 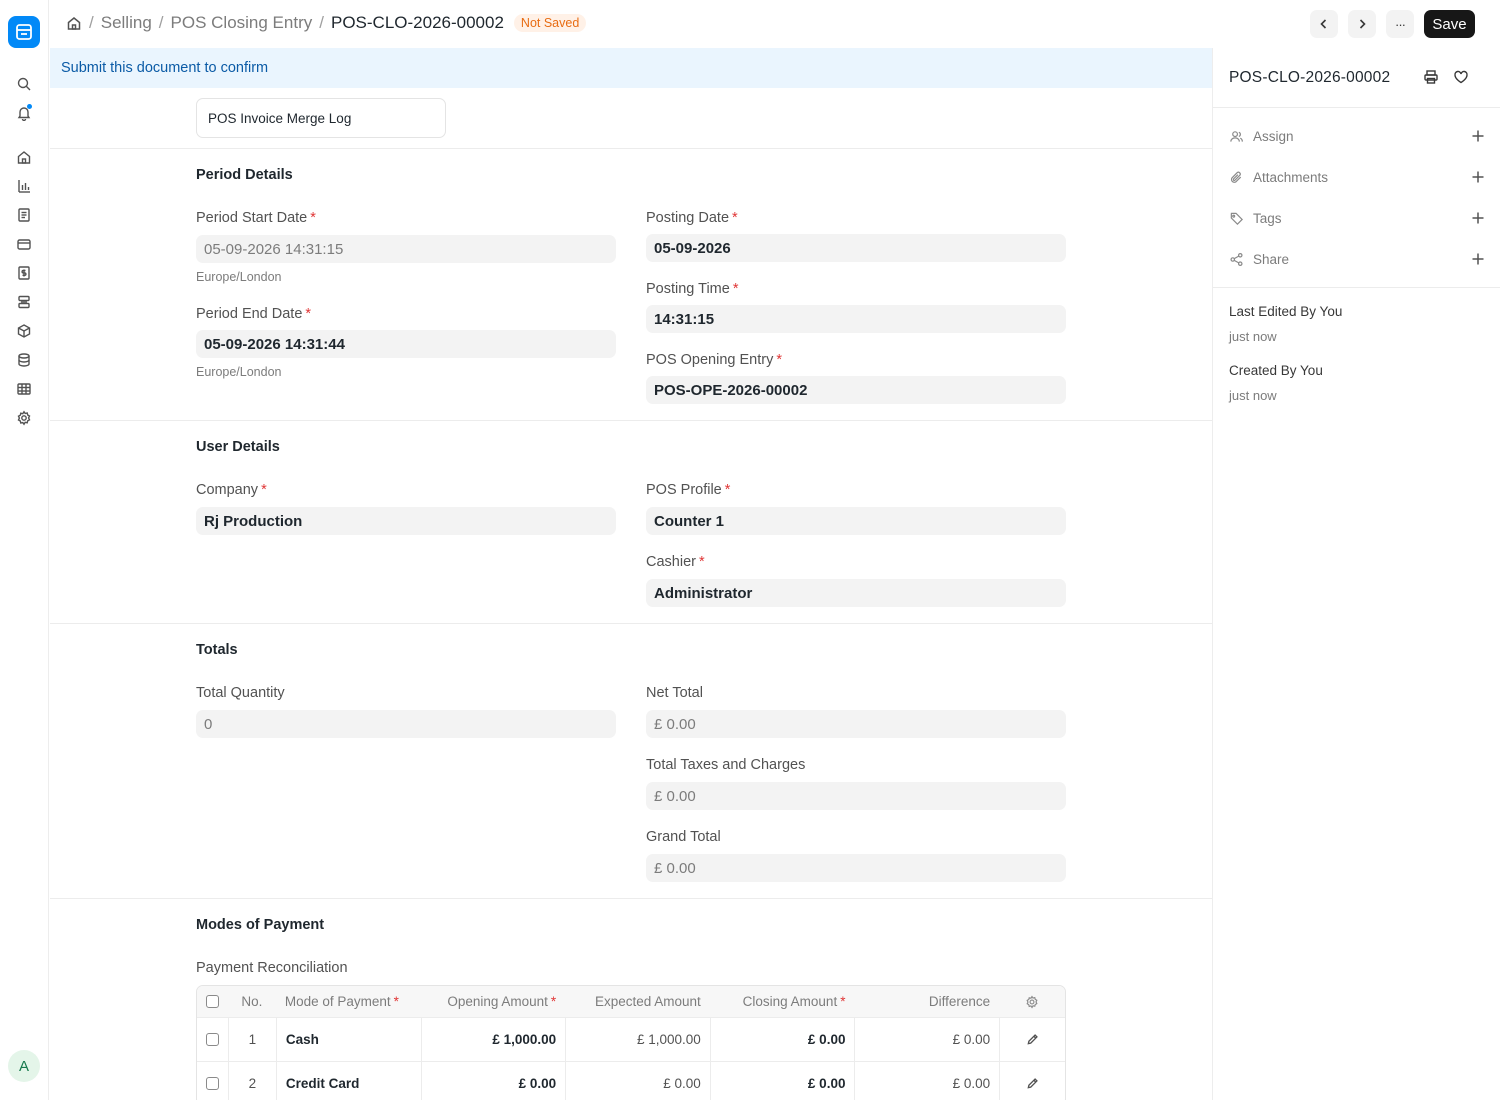 I want to click on created-time: just now, so click(x=1253, y=395).